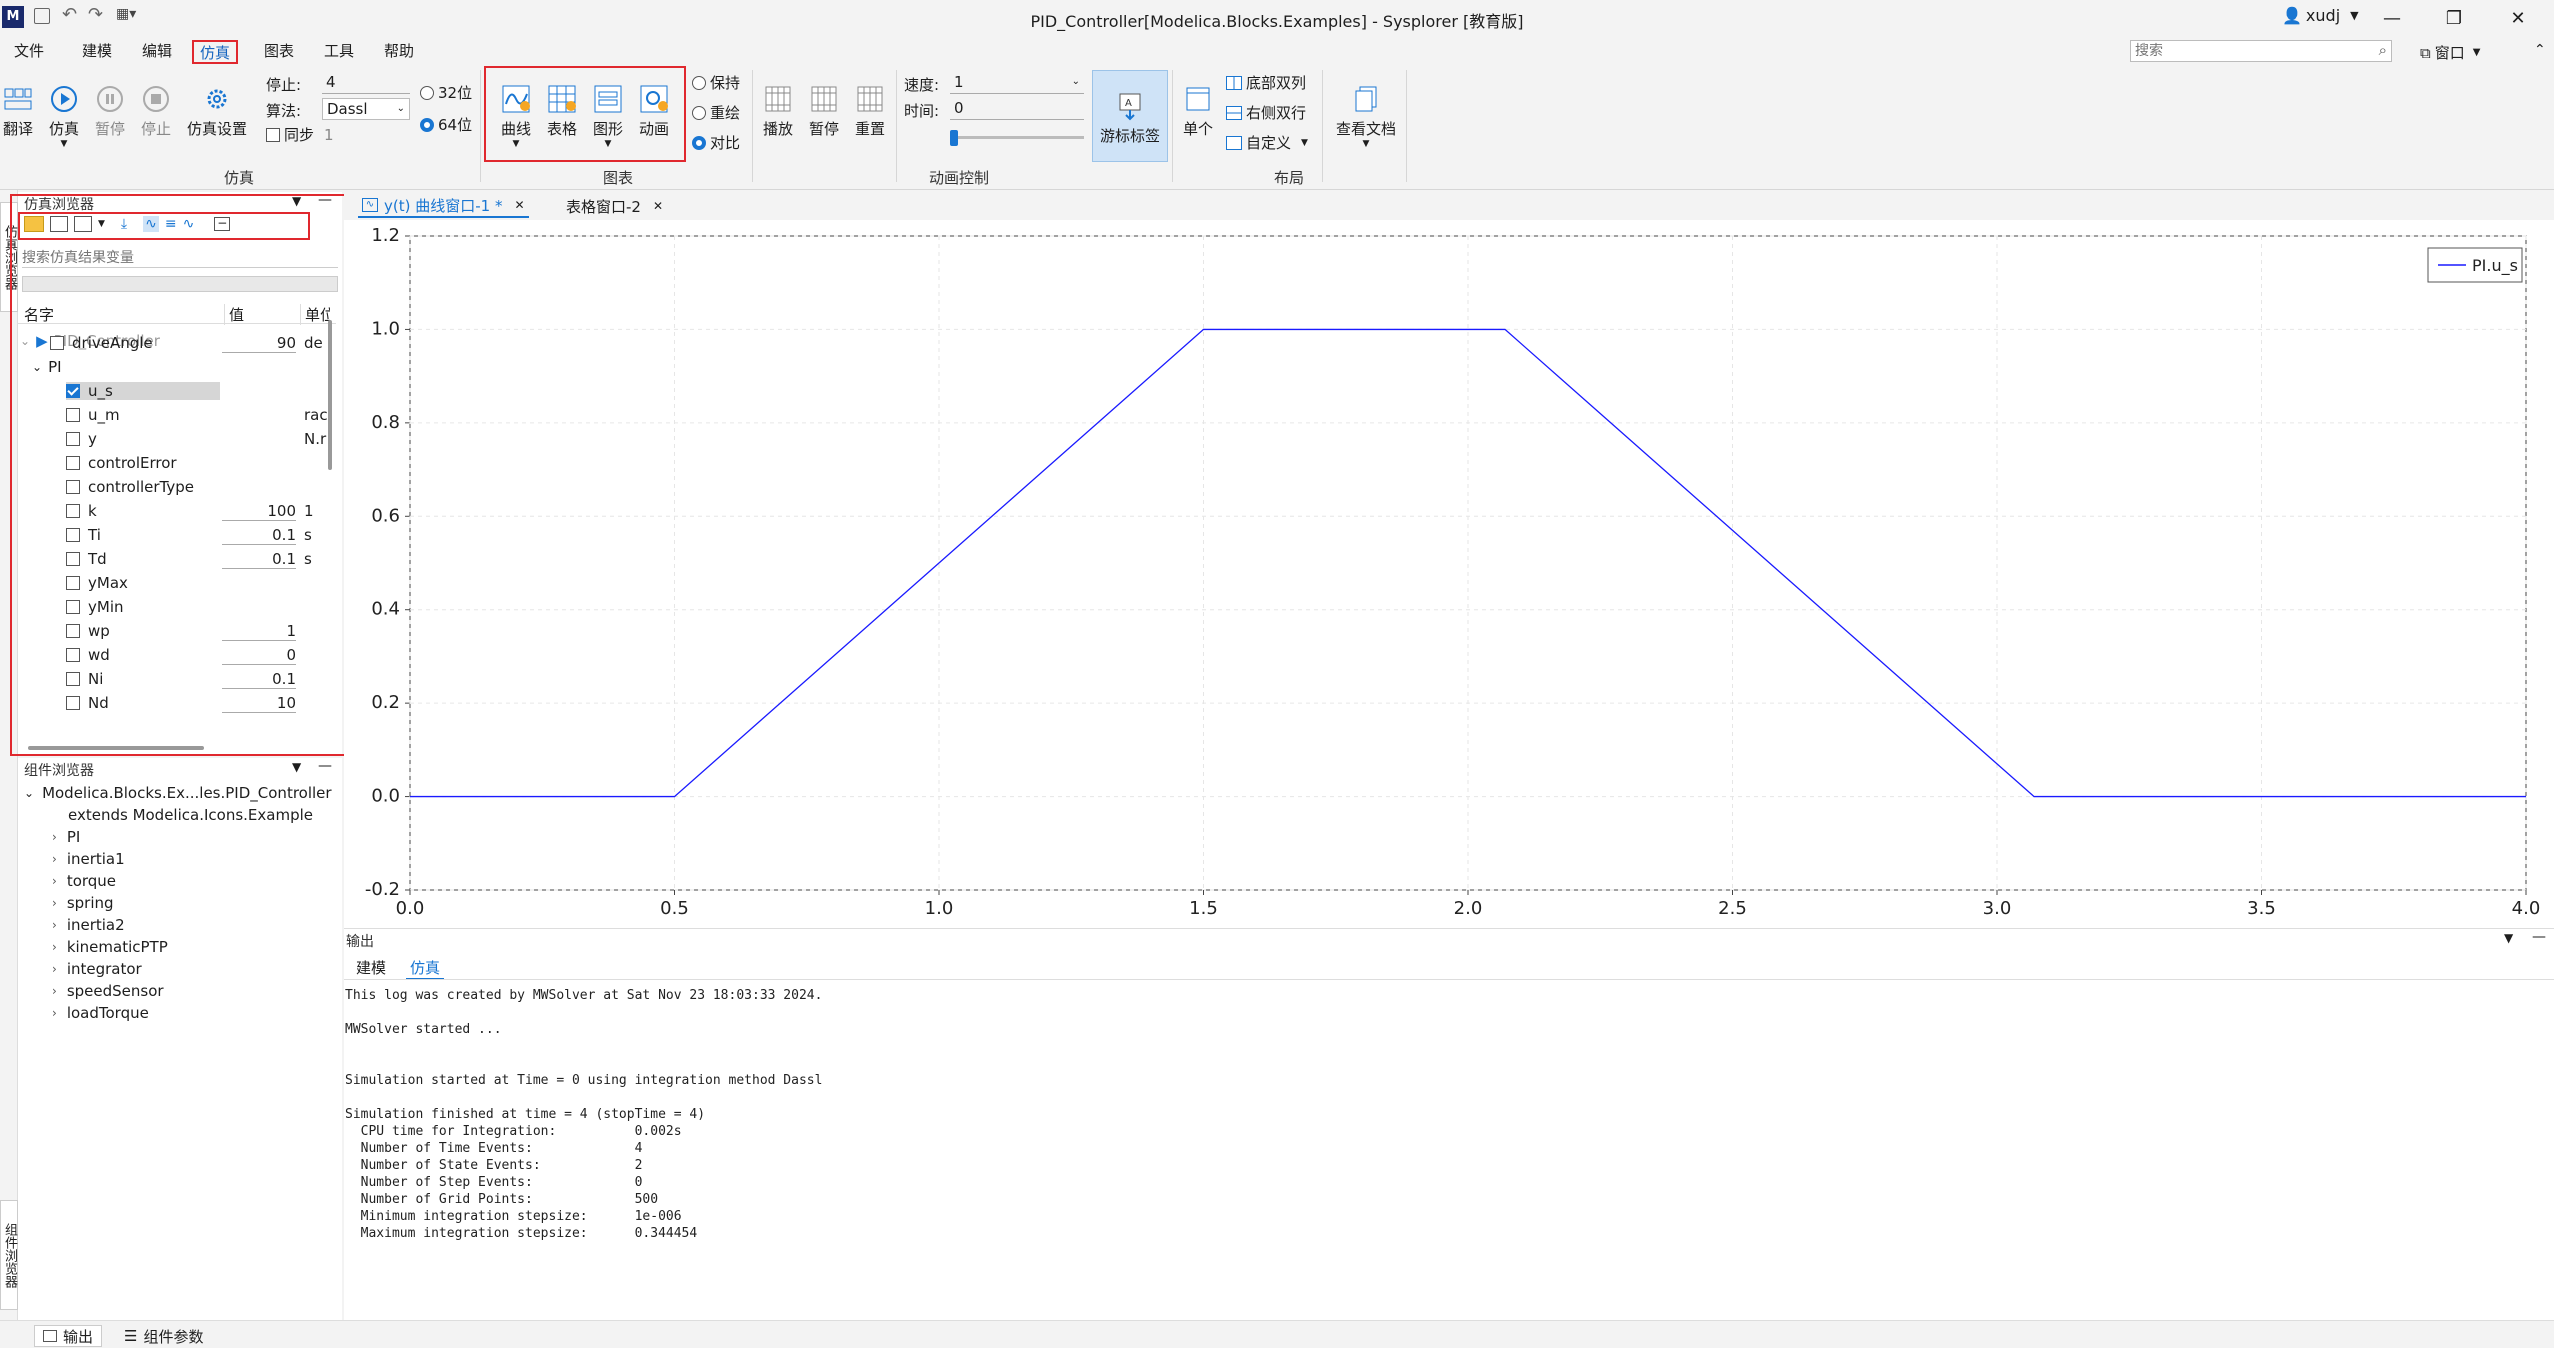 The image size is (2554, 1348). Describe the element at coordinates (222, 224) in the screenshot. I see `collapse-icon: −` at that location.